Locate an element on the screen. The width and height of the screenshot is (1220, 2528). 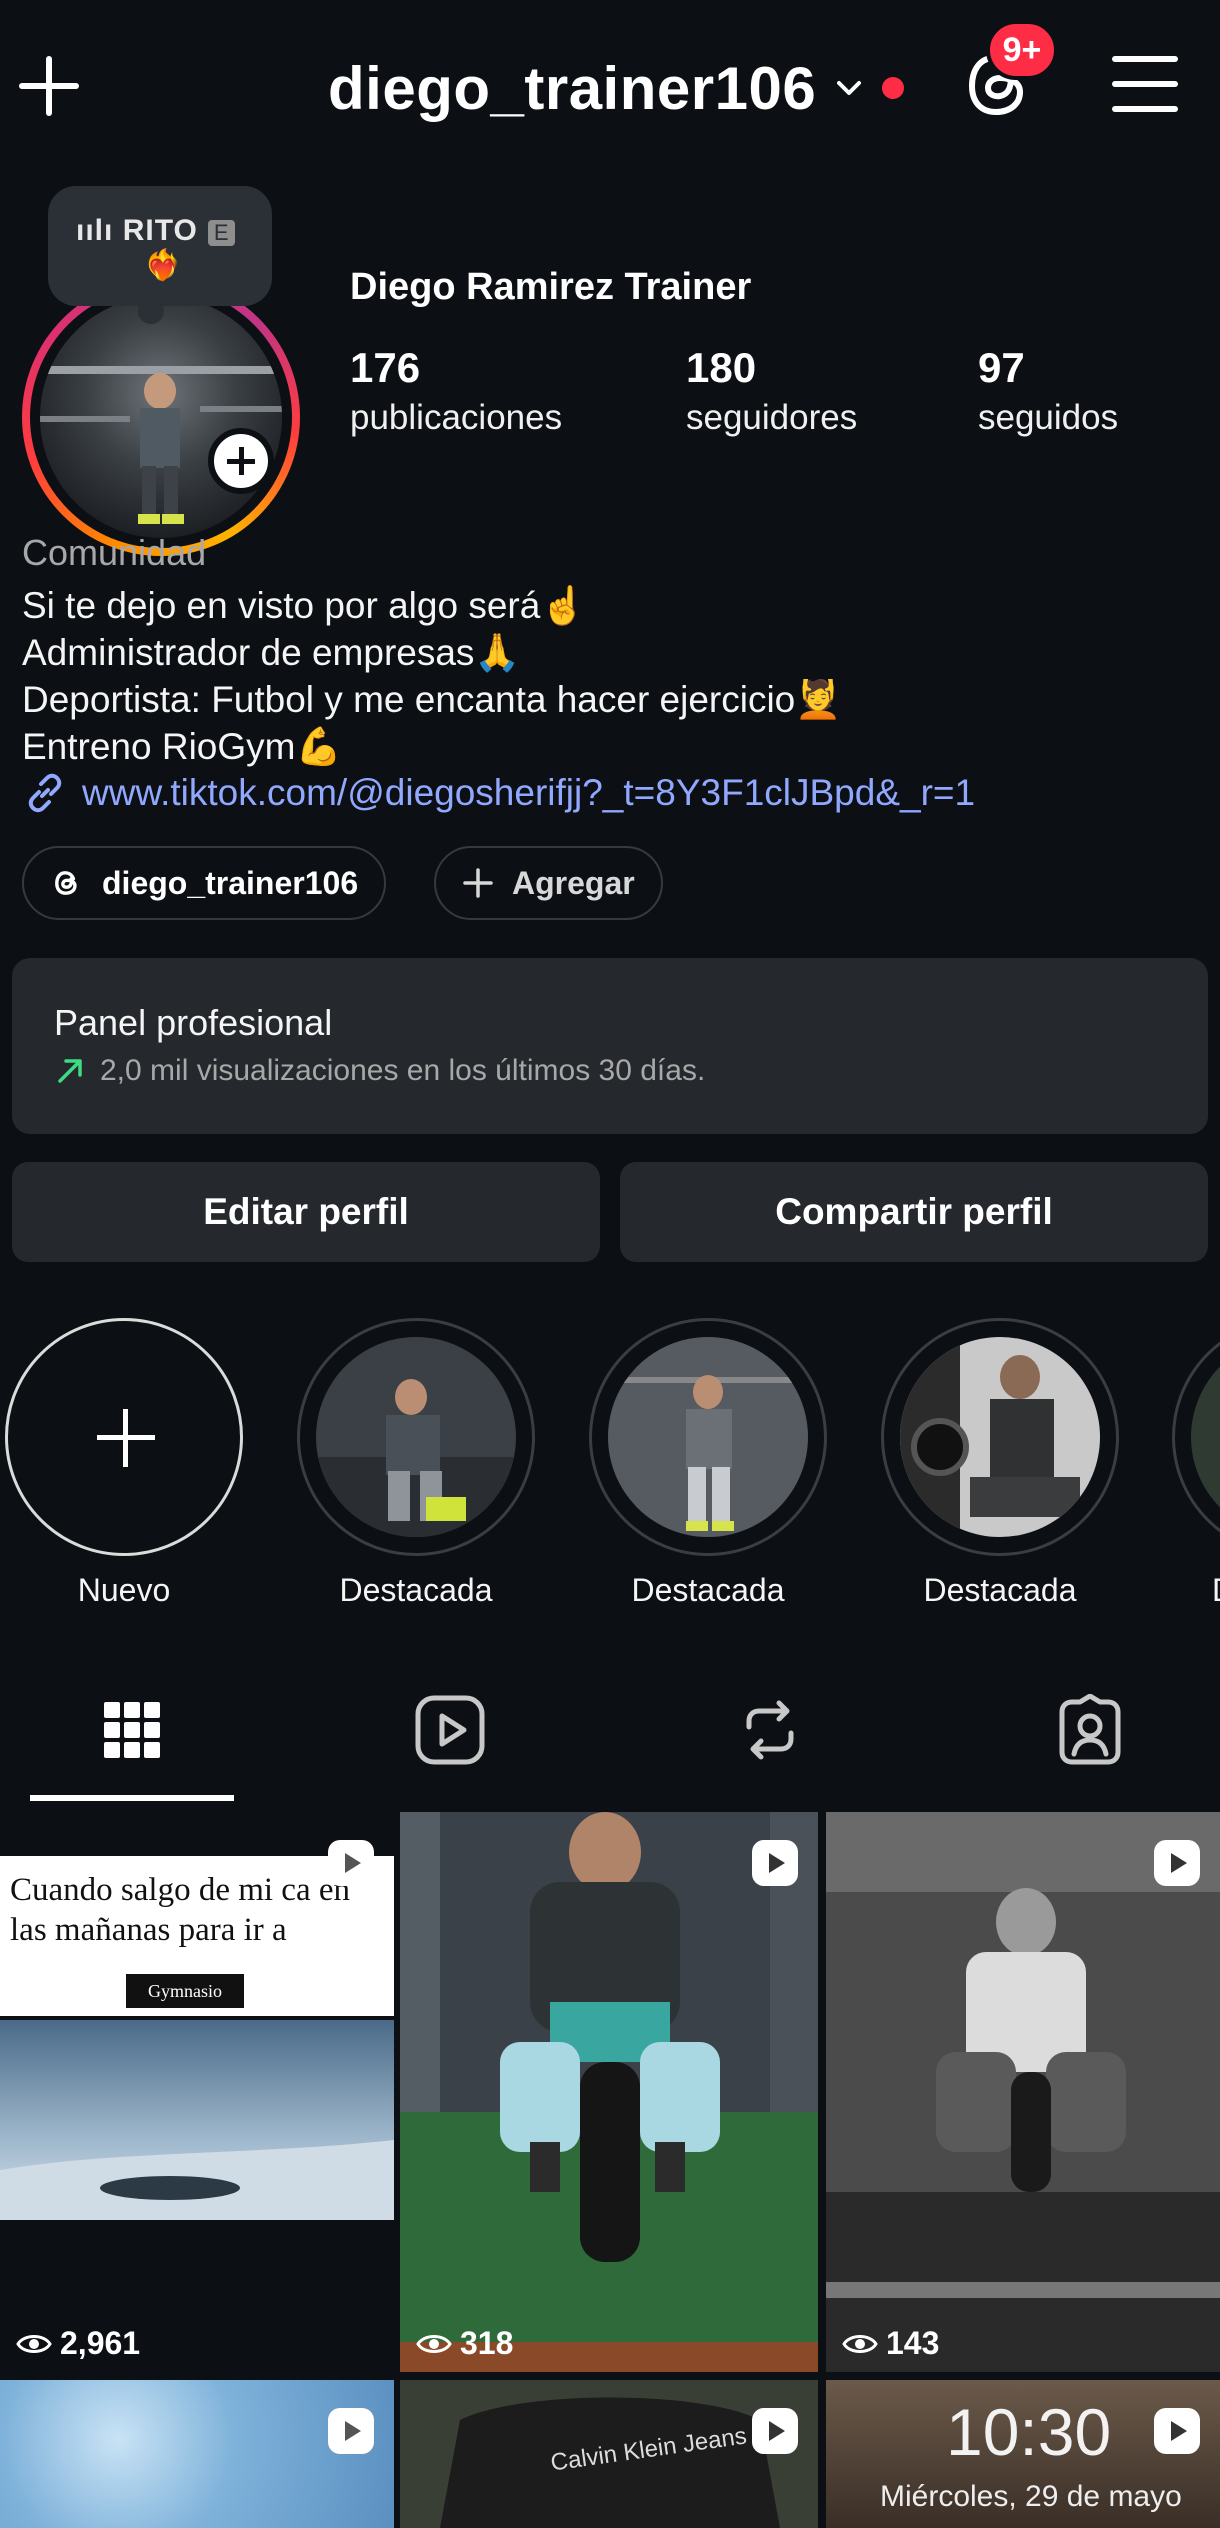
threads-icon is located at coordinates (66, 883).